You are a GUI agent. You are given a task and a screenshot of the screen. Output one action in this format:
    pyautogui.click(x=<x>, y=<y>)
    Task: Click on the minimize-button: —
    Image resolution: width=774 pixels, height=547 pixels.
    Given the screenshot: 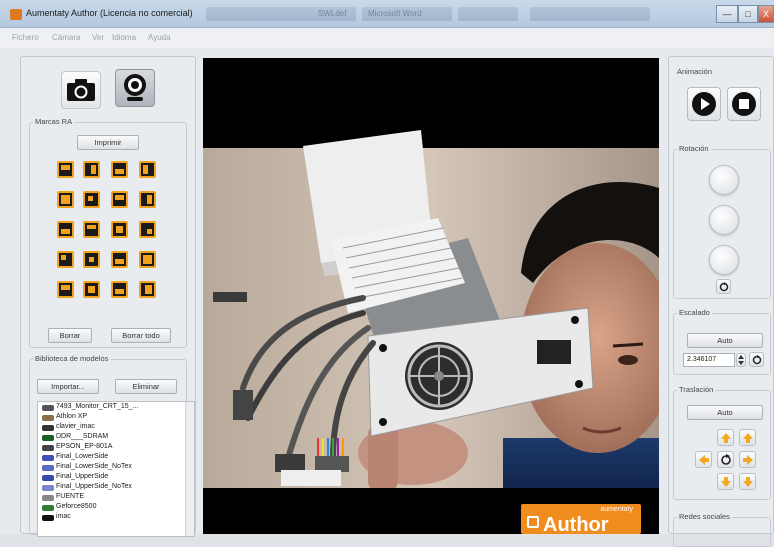 What is the action you would take?
    pyautogui.click(x=727, y=14)
    